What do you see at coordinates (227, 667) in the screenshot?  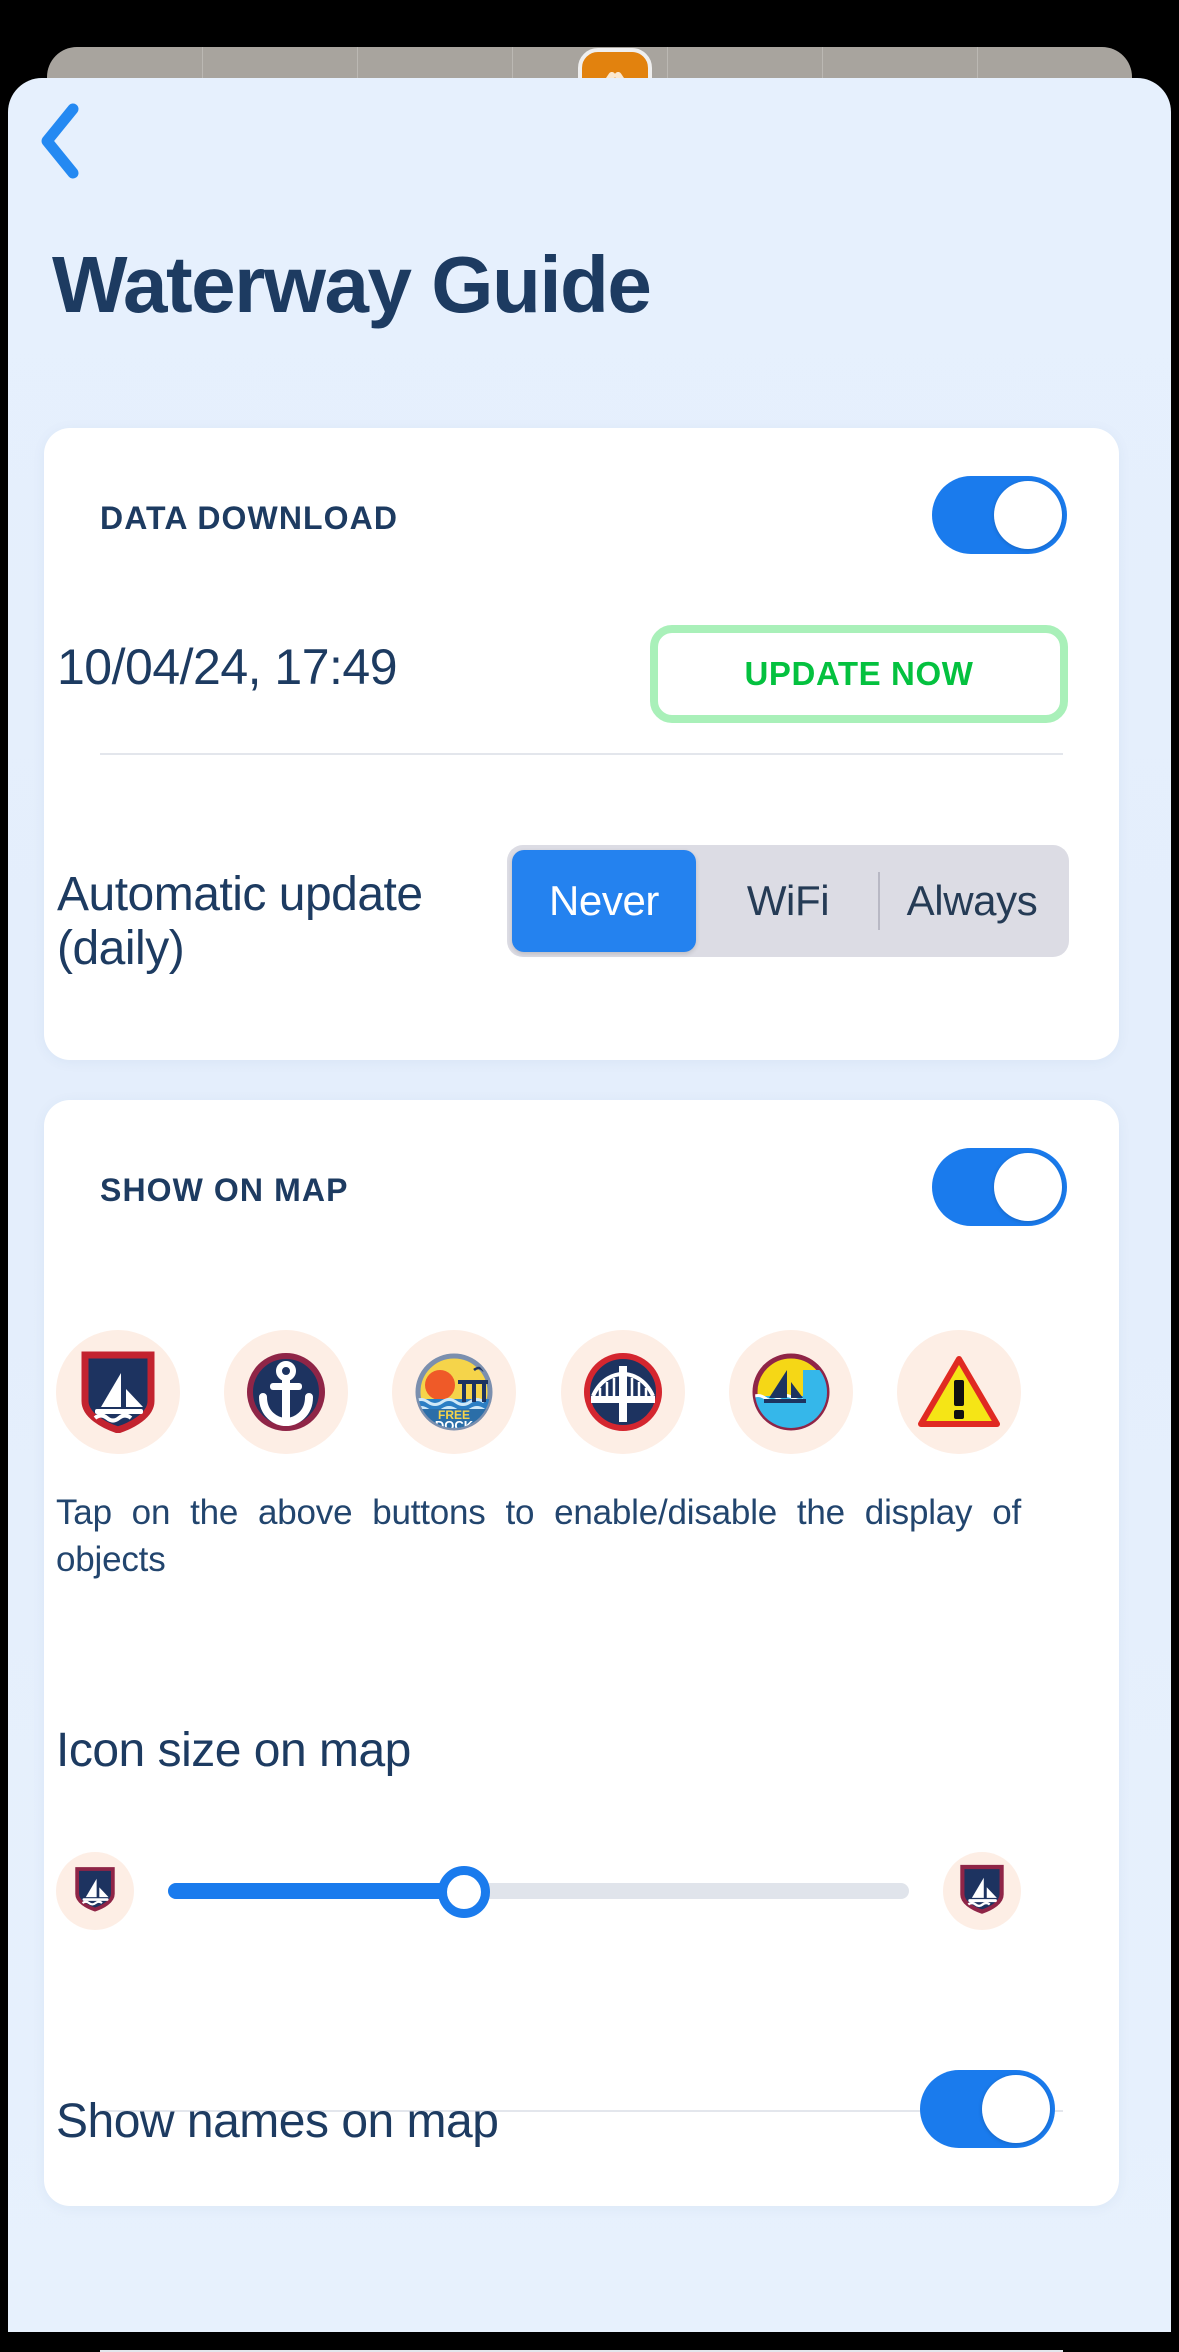 I see `last-update-date: 10/04/24, 17:49` at bounding box center [227, 667].